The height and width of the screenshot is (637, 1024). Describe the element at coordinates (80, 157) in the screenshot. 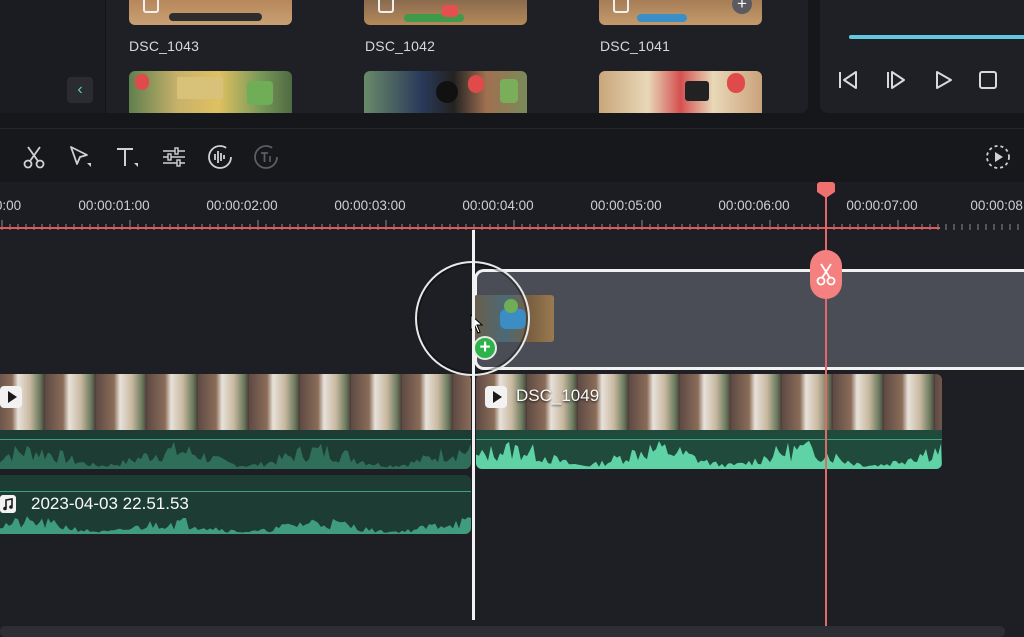

I see `select-arrow-icon` at that location.